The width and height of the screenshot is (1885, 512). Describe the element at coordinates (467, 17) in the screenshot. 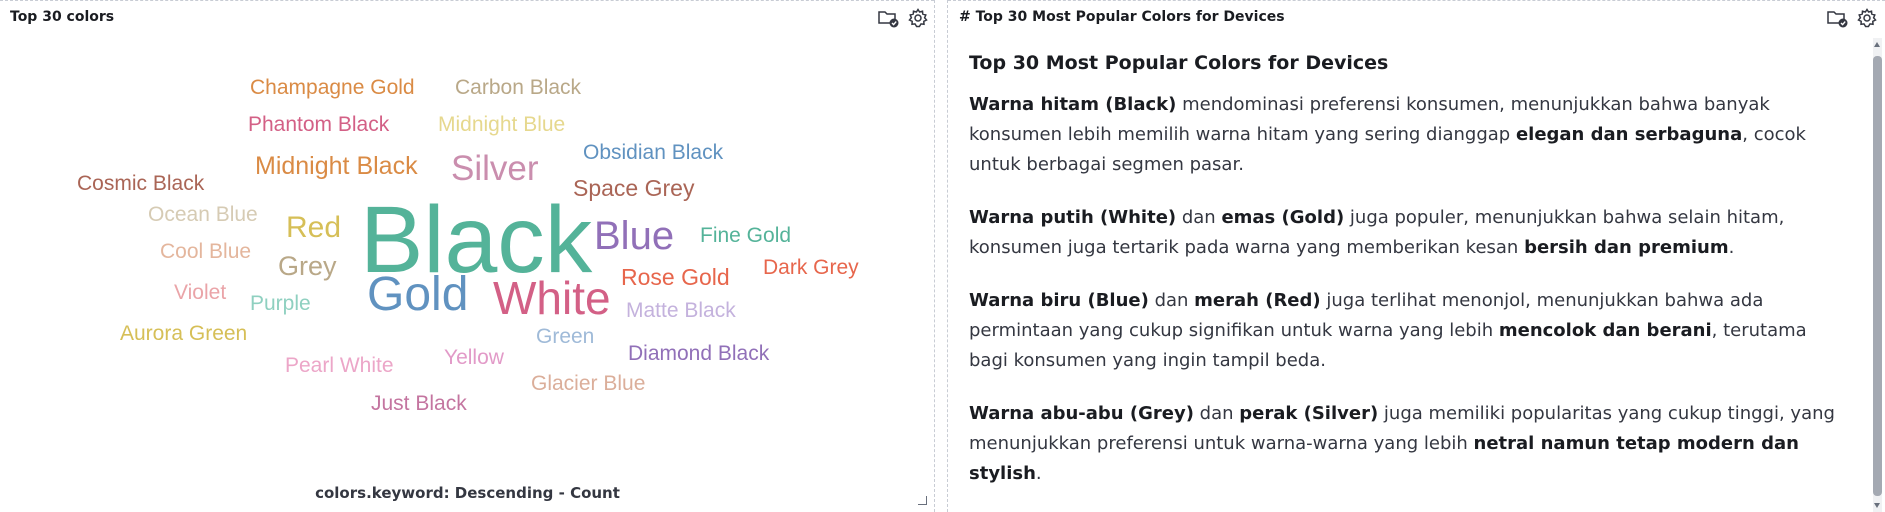

I see `panel-header: Top 30 colors` at that location.